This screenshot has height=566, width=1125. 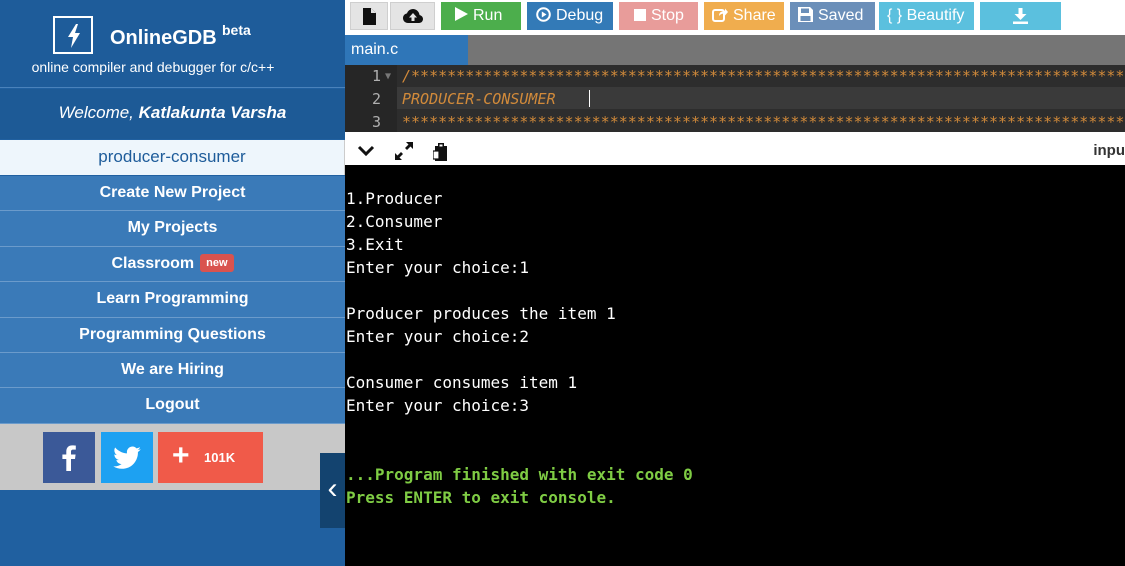 I want to click on welcome-message: Welcome, Katlakunta Varsha, so click(x=172, y=114).